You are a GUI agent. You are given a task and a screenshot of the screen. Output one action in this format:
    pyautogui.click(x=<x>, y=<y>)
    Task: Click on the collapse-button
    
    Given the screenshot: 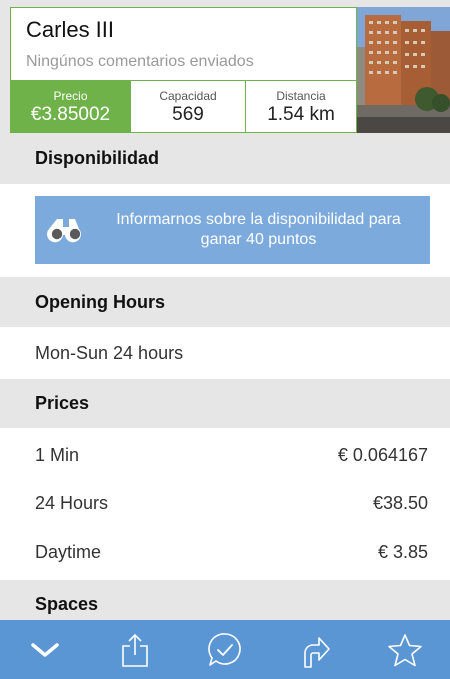 What is the action you would take?
    pyautogui.click(x=45, y=650)
    